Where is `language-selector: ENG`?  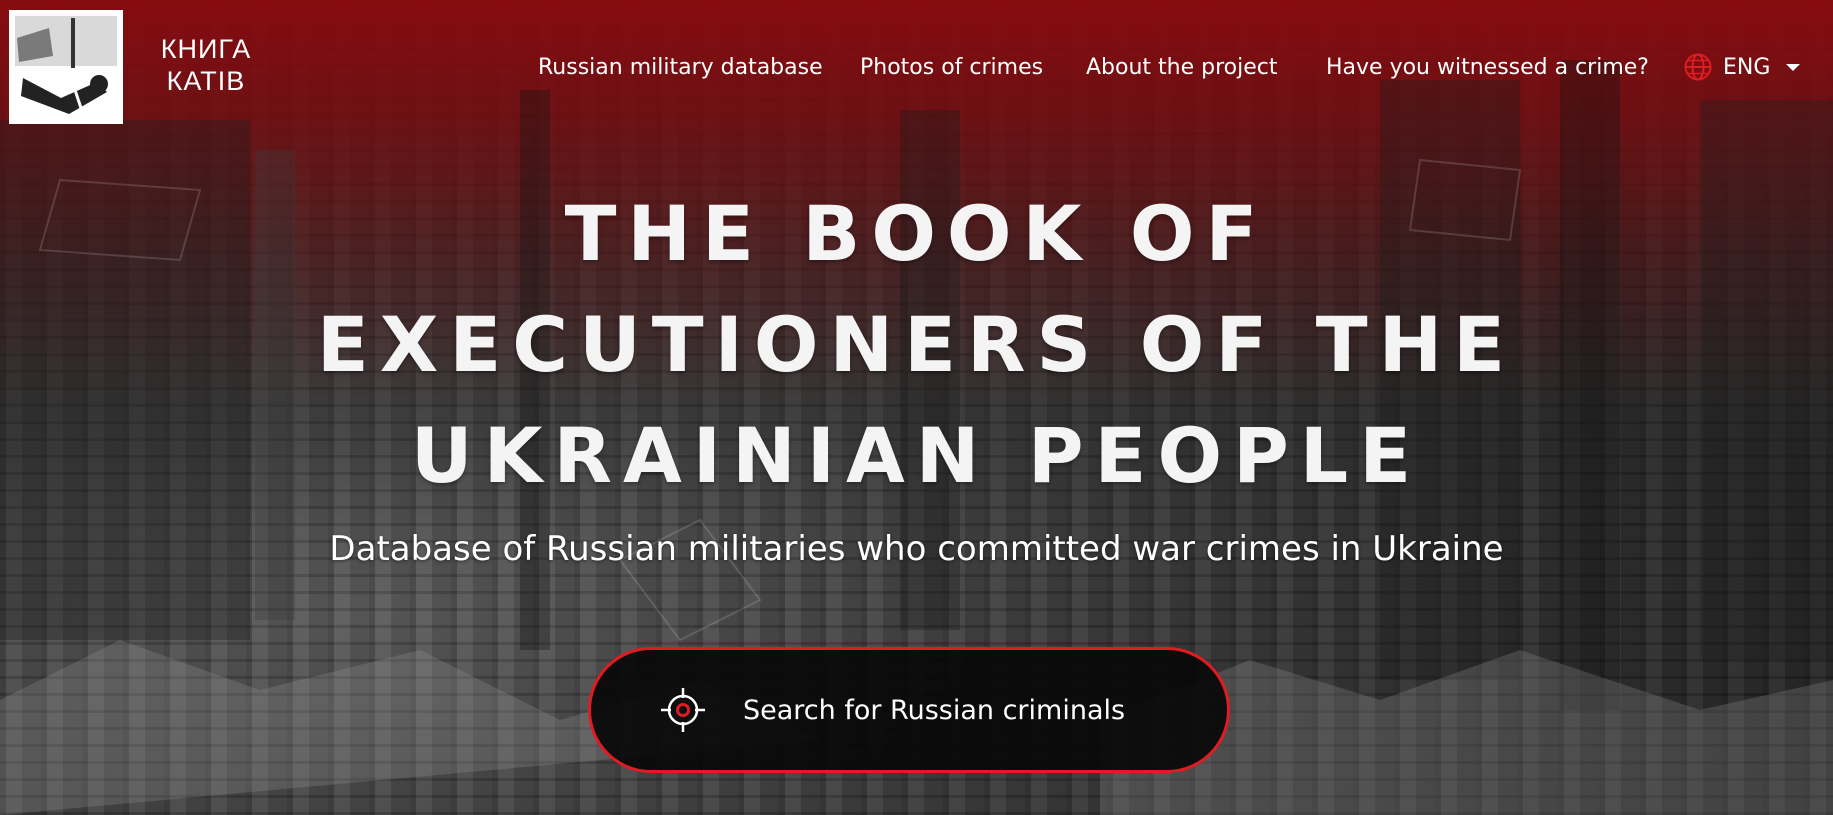
language-selector: ENG is located at coordinates (1742, 67).